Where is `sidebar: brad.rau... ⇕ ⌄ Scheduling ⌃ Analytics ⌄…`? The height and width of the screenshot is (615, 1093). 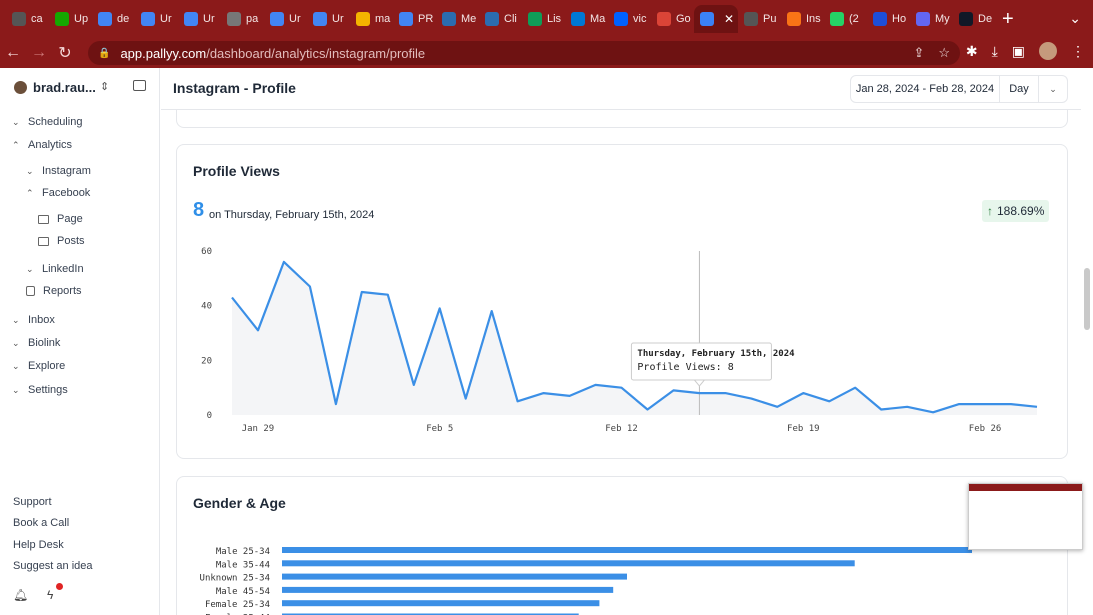
sidebar: brad.rau... ⇕ ⌄ Scheduling ⌃ Analytics ⌄… is located at coordinates (80, 341).